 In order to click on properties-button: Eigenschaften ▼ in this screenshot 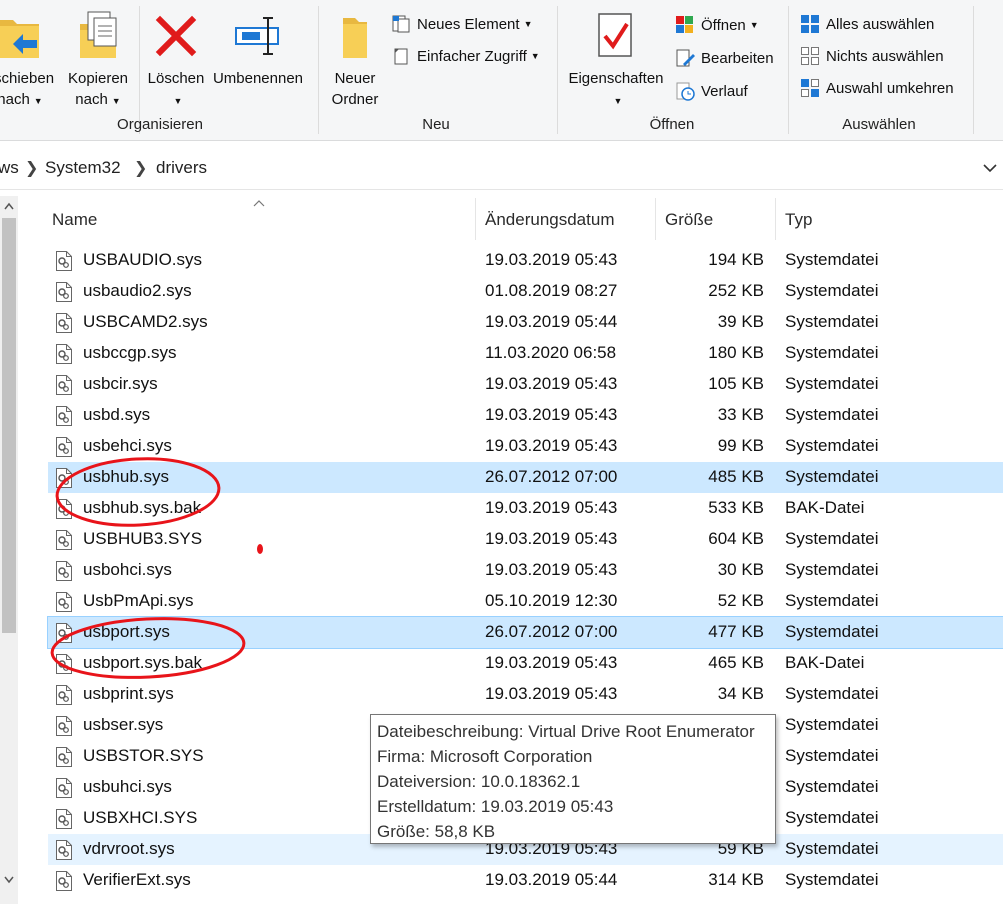, I will do `click(616, 62)`.